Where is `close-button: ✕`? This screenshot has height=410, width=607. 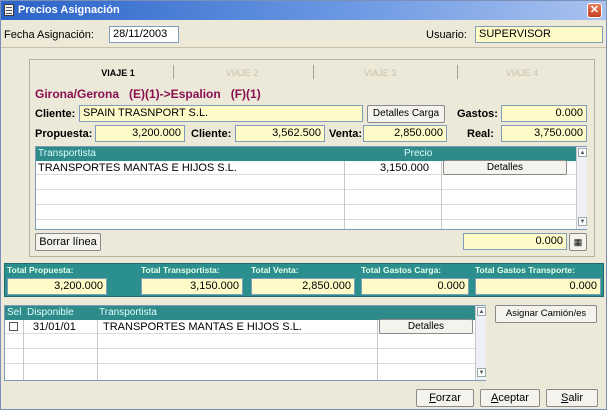 close-button: ✕ is located at coordinates (594, 10).